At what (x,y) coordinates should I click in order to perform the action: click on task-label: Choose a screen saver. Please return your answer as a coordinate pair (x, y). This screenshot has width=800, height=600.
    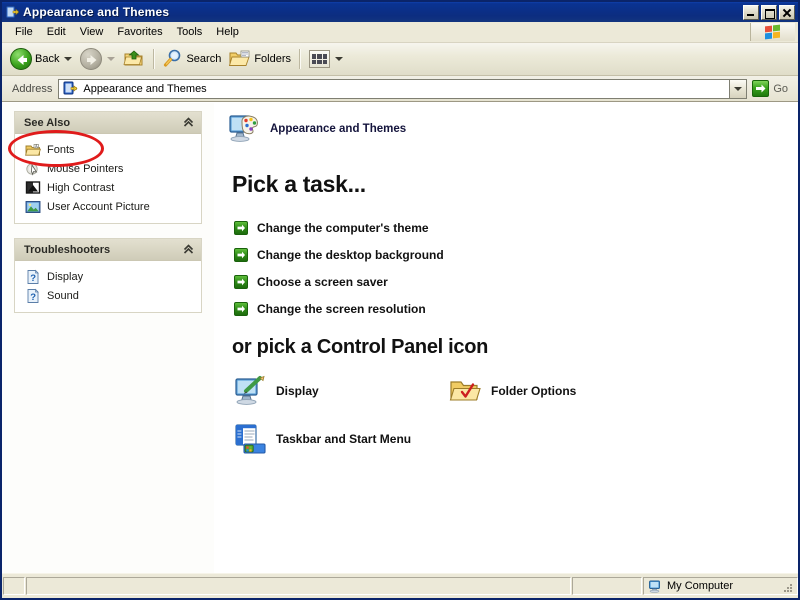
    Looking at the image, I should click on (322, 281).